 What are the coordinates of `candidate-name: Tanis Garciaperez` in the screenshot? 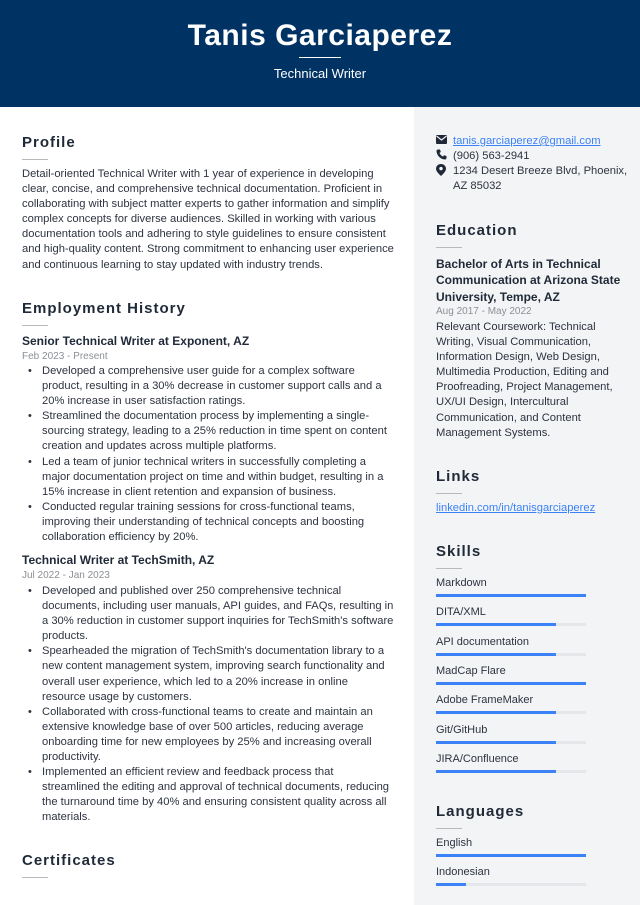 It's located at (320, 35).